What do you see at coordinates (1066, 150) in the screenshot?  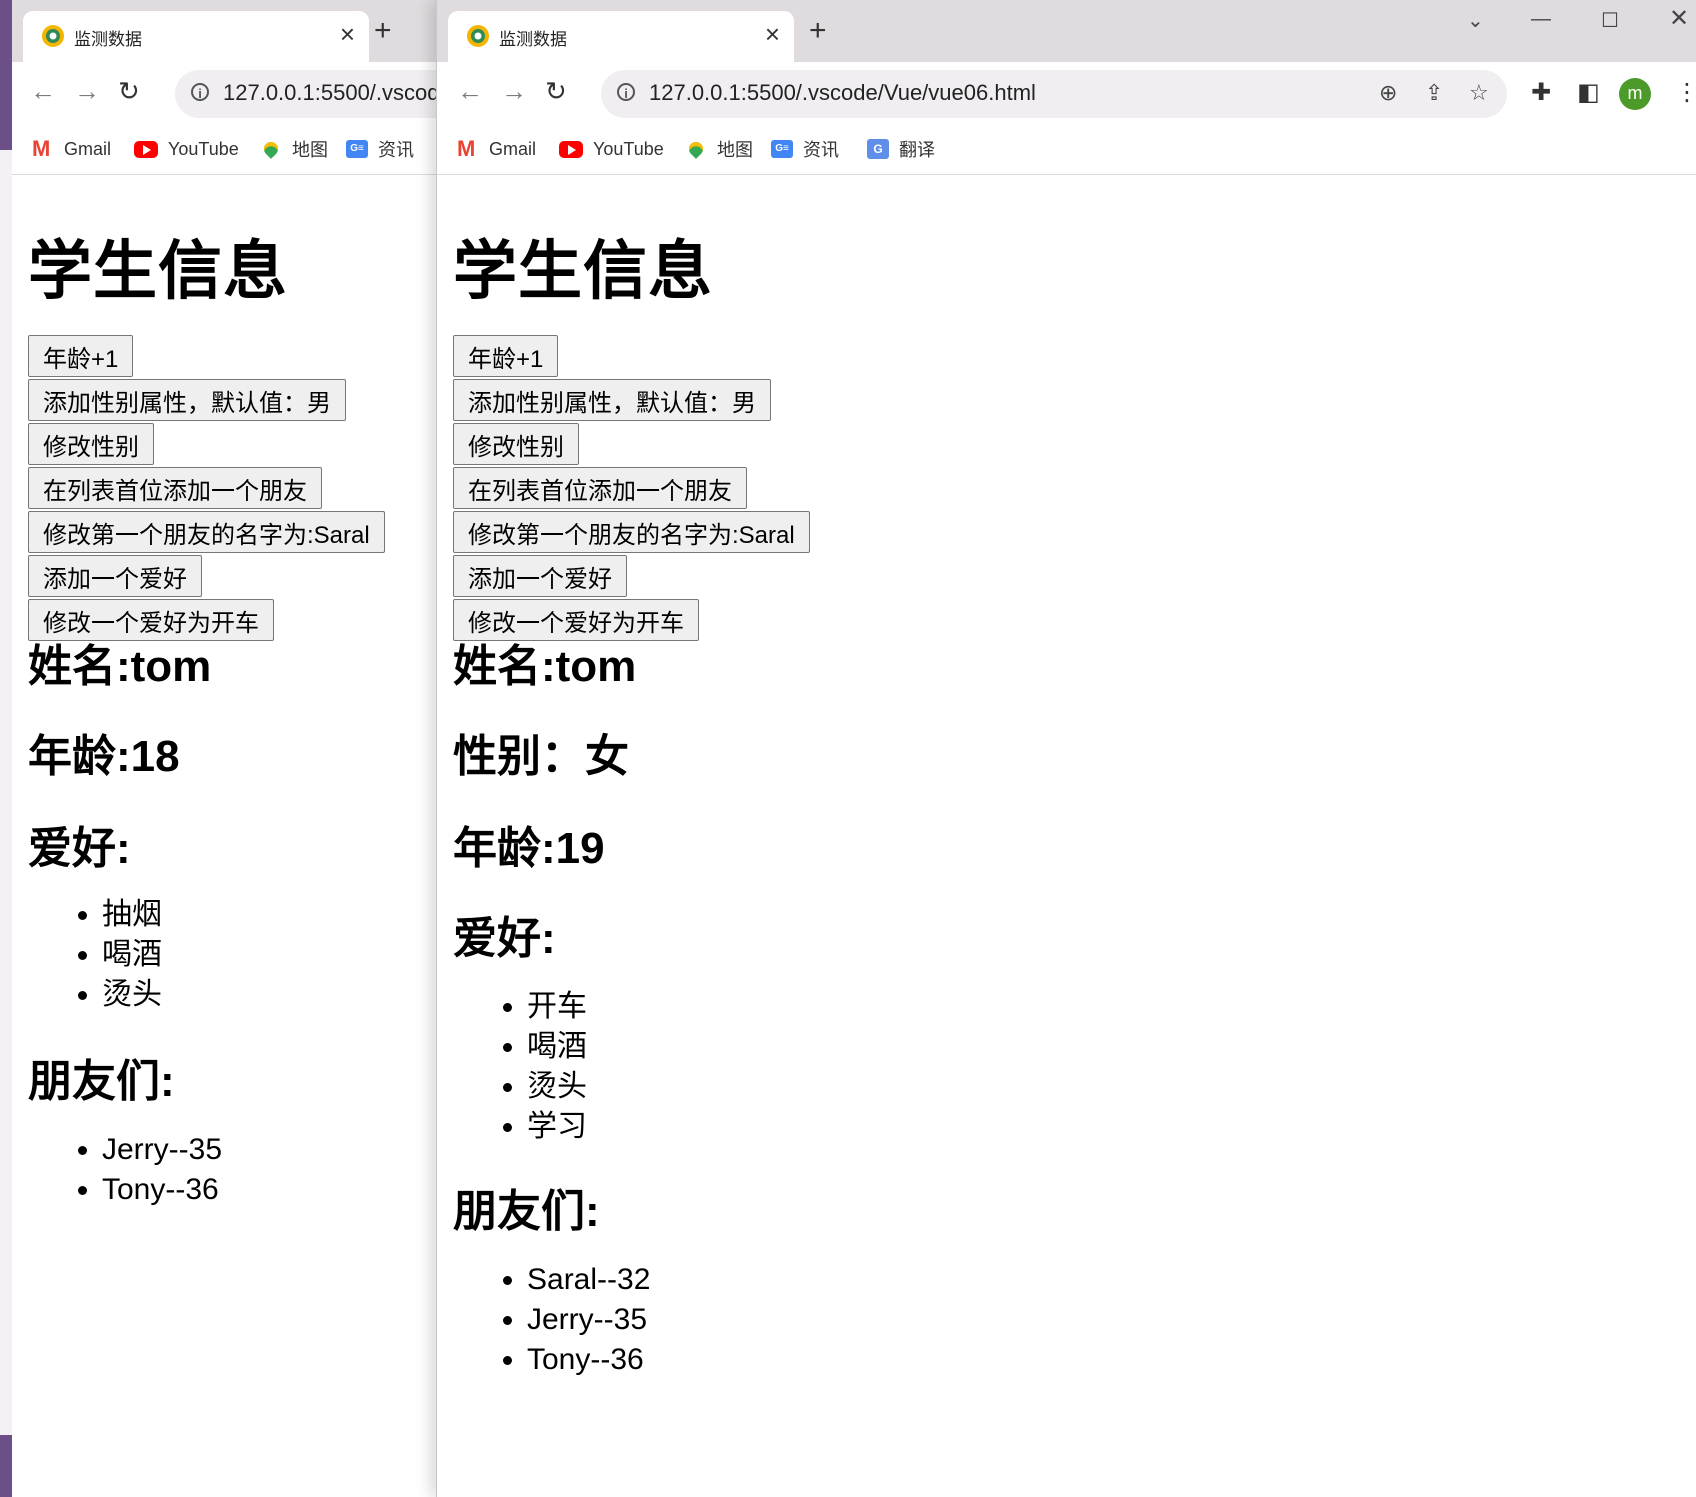 I see `bookmarks-bar: M Gmail YouTube 地图 G≡ 资讯 G 翻译` at bounding box center [1066, 150].